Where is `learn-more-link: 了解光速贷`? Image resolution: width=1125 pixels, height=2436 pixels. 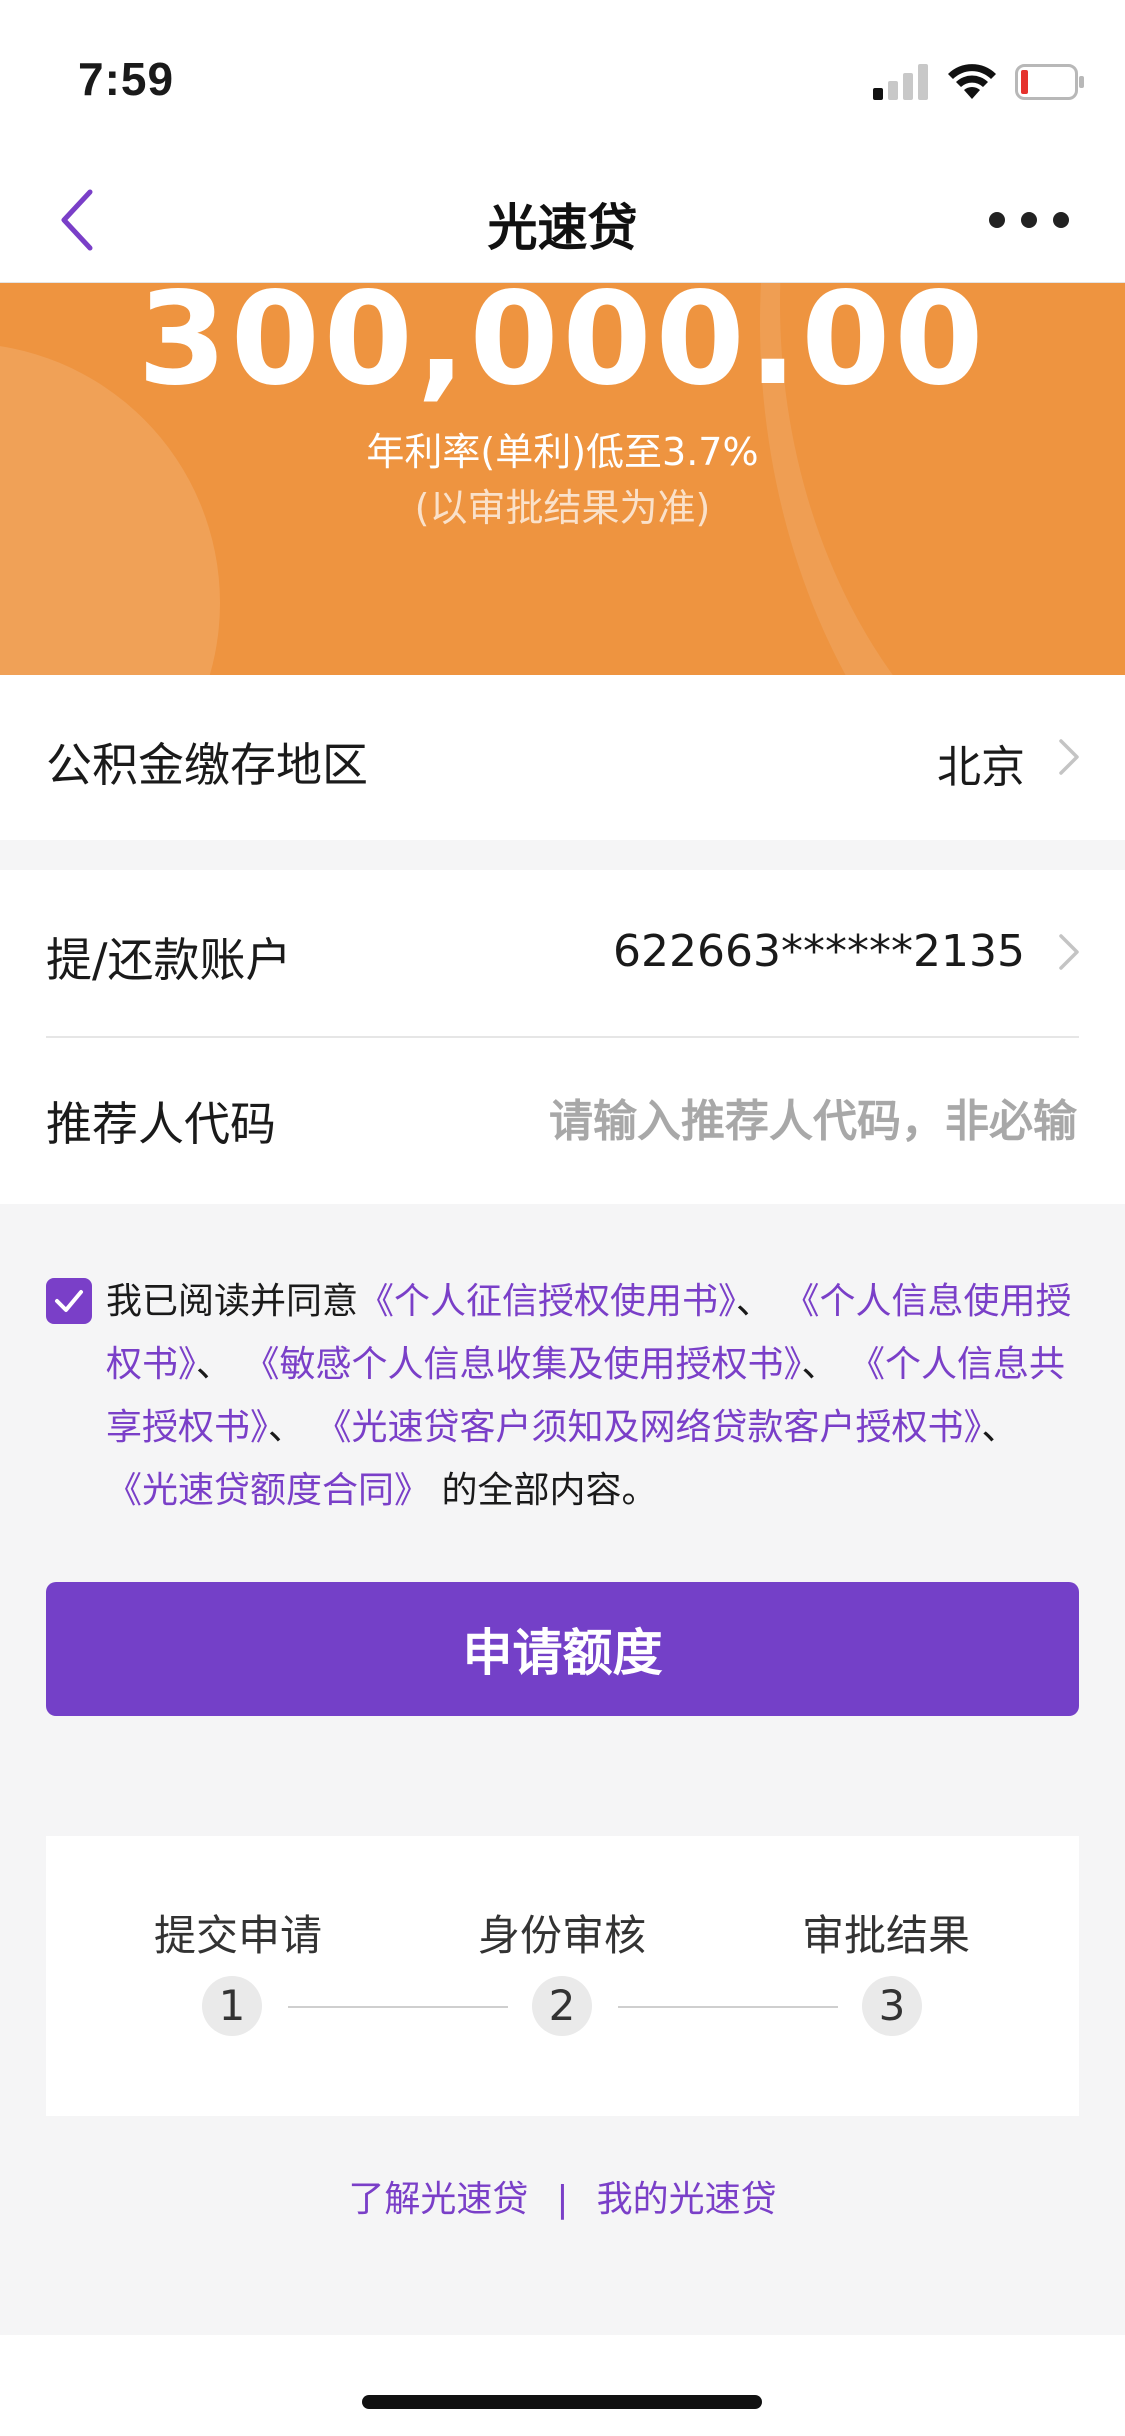 learn-more-link: 了解光速贷 is located at coordinates (438, 2199).